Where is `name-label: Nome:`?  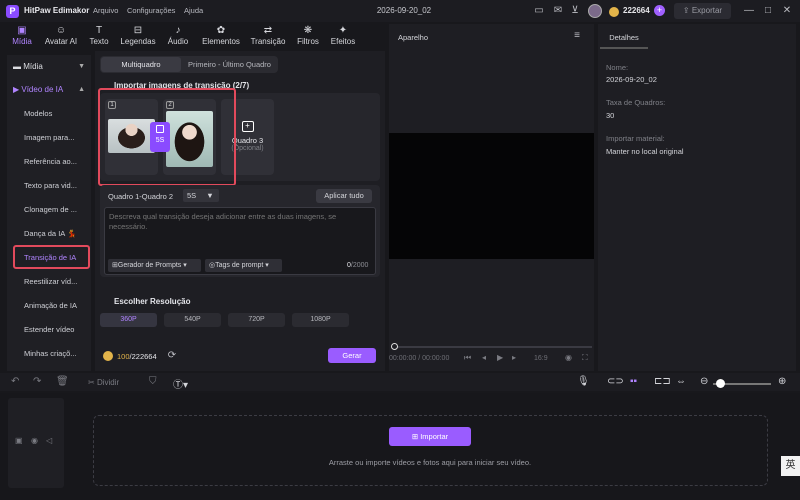 name-label: Nome: is located at coordinates (617, 67).